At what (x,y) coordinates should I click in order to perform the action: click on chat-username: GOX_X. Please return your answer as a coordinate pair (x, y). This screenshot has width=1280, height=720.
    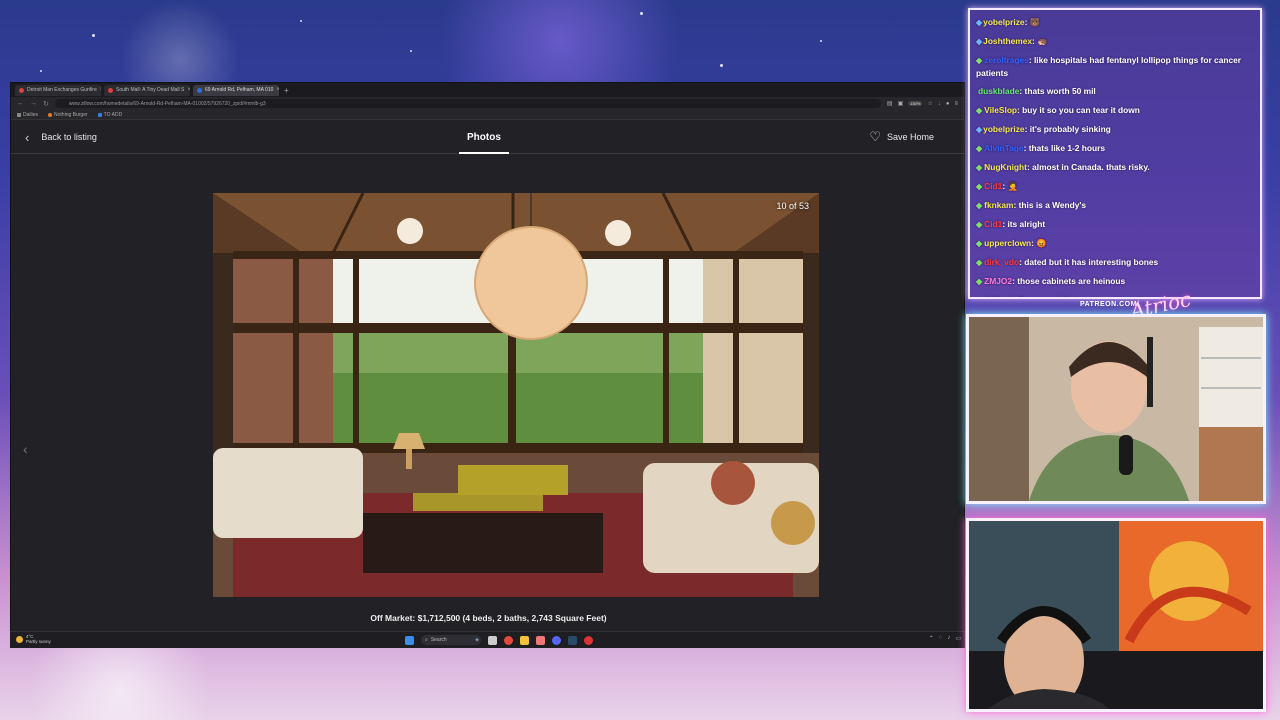
    Looking at the image, I should click on (998, 296).